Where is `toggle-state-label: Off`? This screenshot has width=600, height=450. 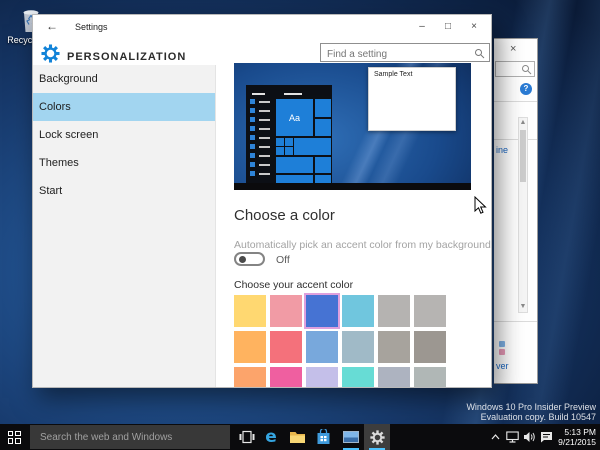
toggle-state-label: Off is located at coordinates (283, 260).